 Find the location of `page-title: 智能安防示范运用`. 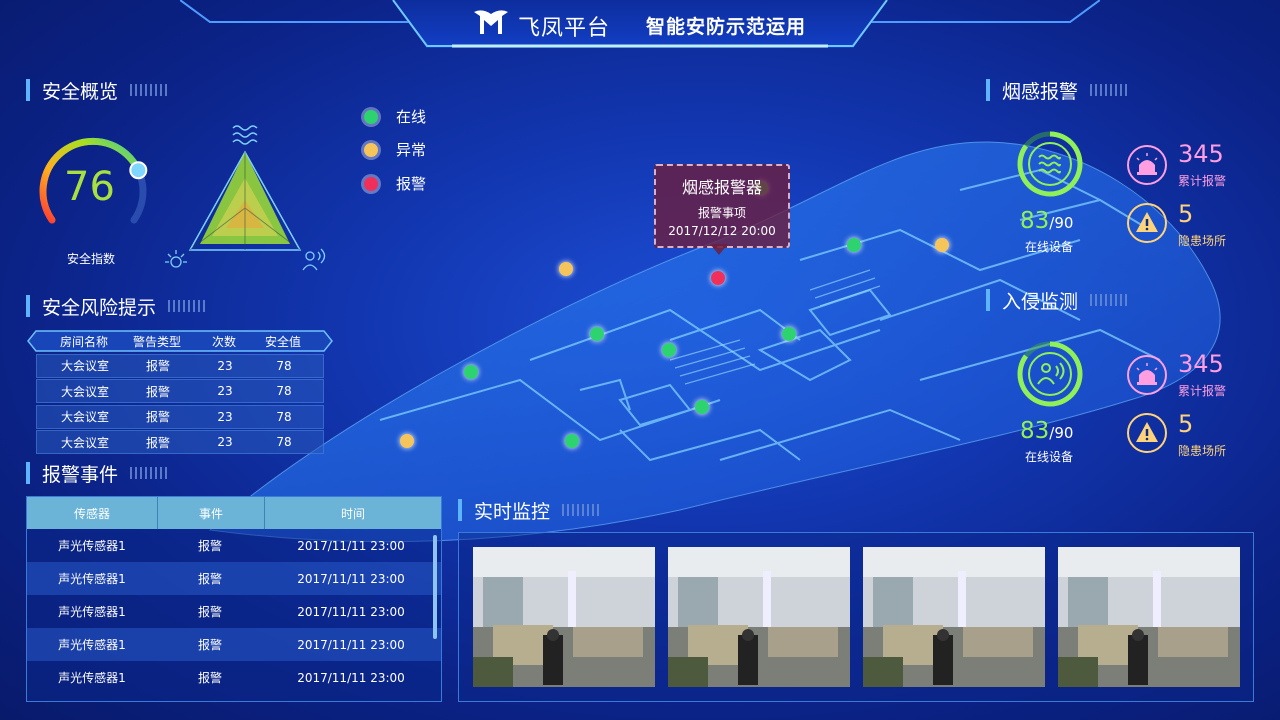

page-title: 智能安防示范运用 is located at coordinates (726, 27).